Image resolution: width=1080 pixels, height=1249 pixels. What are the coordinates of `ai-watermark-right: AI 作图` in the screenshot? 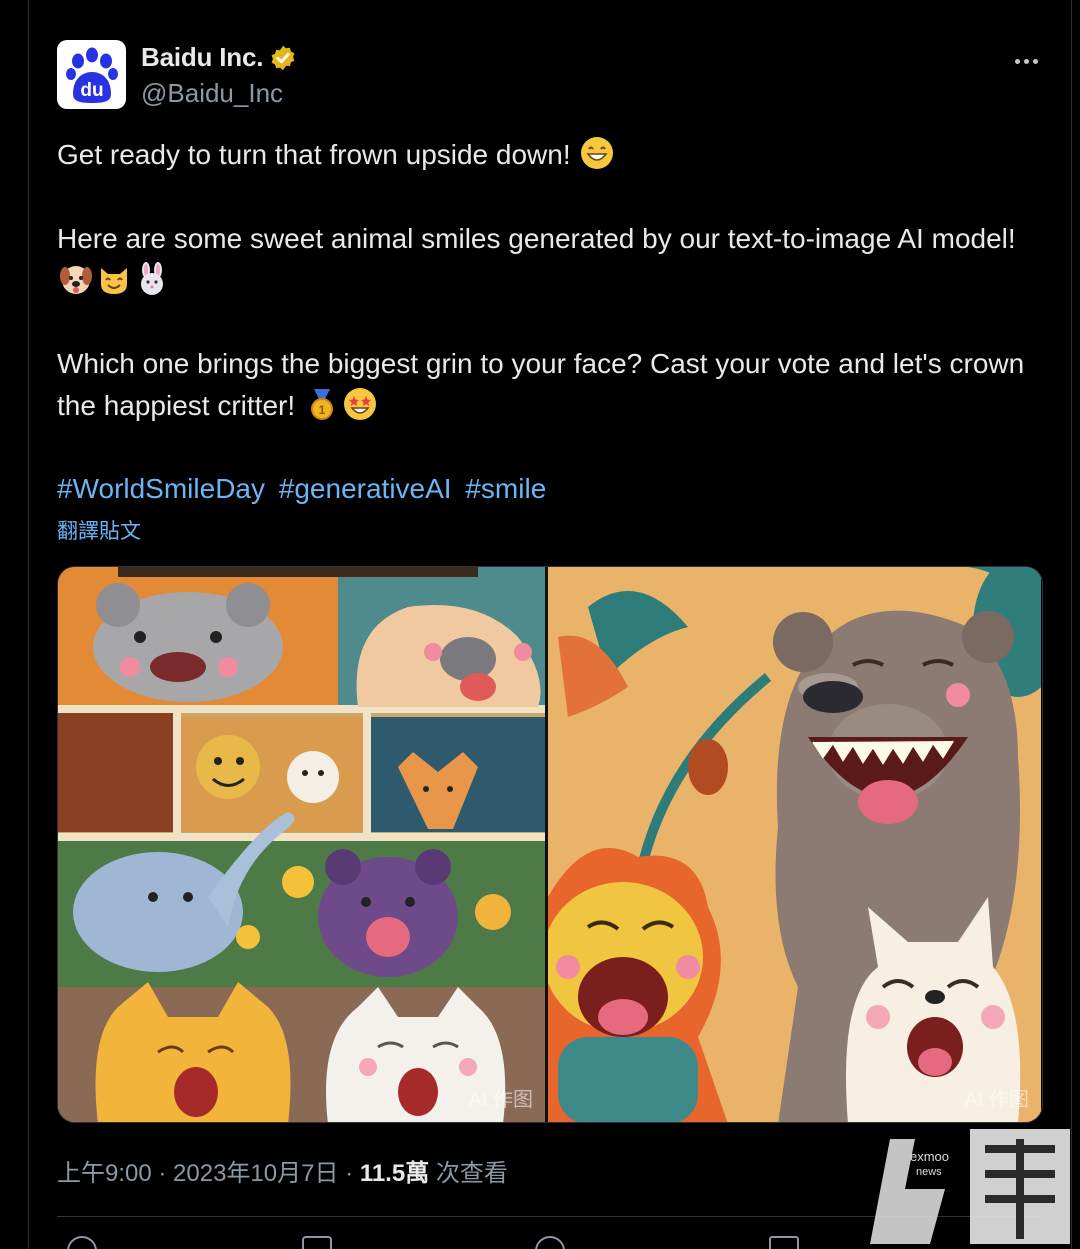 It's located at (996, 1100).